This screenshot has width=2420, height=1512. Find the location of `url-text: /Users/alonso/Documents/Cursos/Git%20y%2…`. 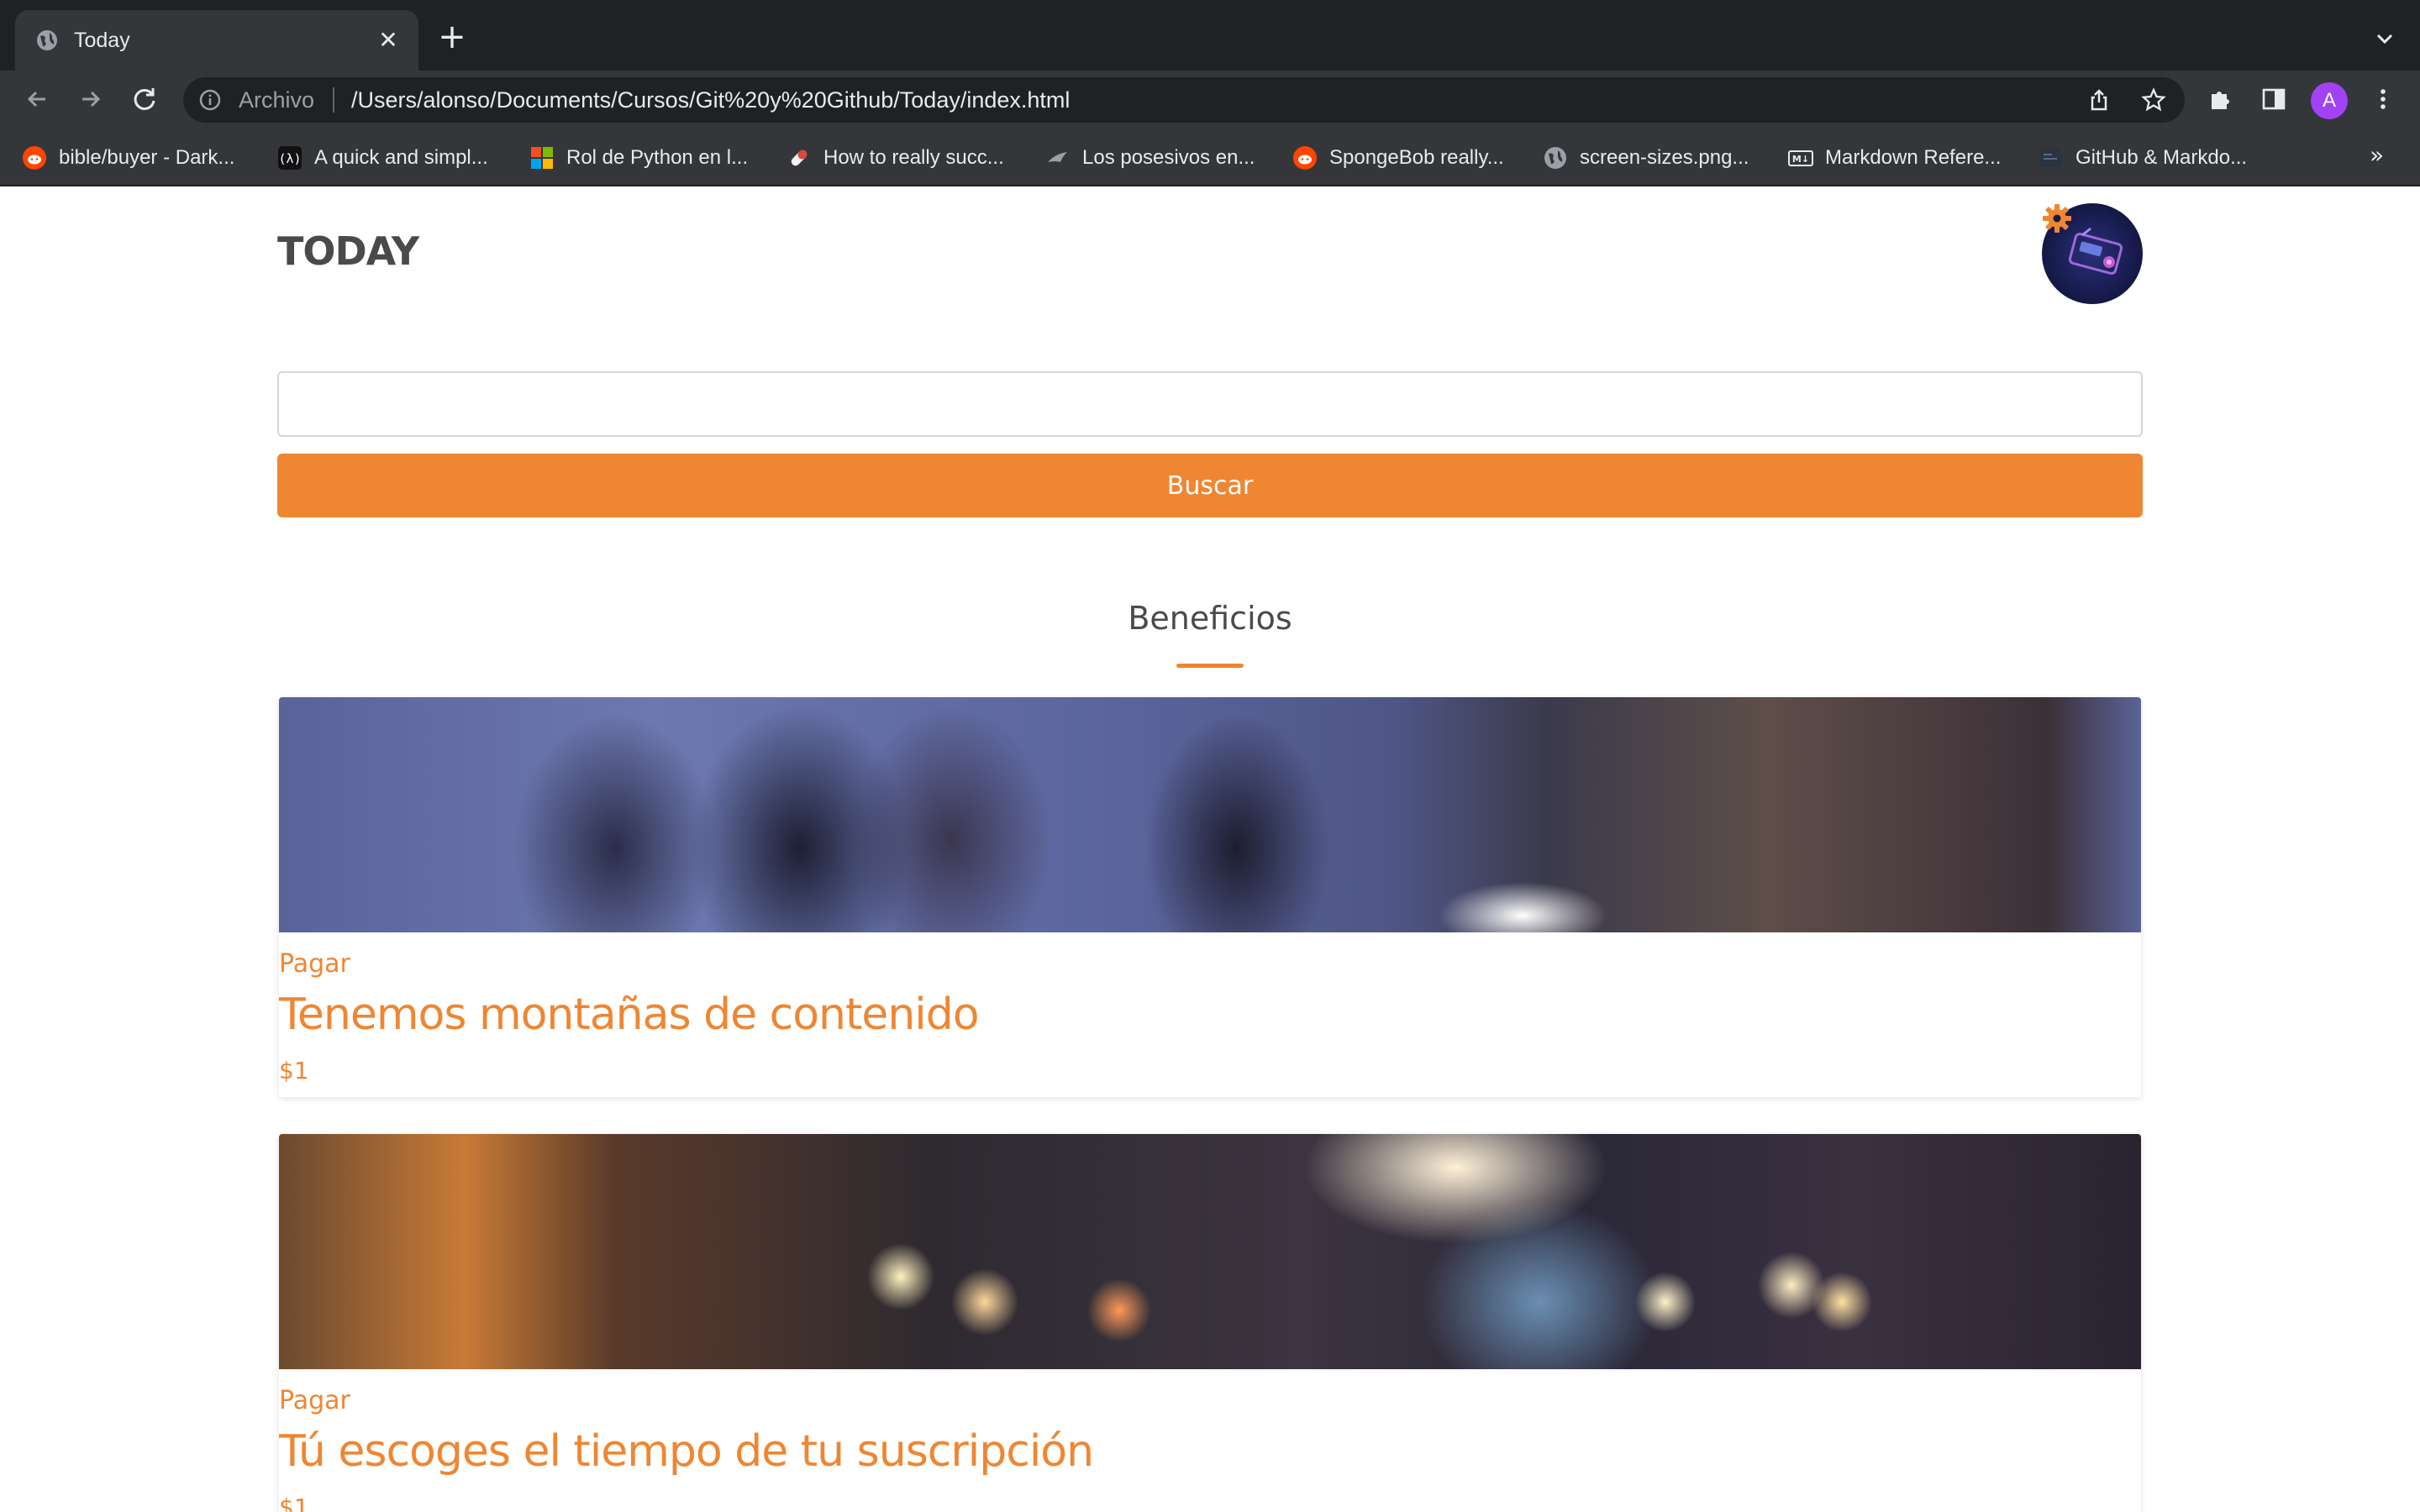

url-text: /Users/alonso/Documents/Cursos/Git%20y%2… is located at coordinates (710, 100).